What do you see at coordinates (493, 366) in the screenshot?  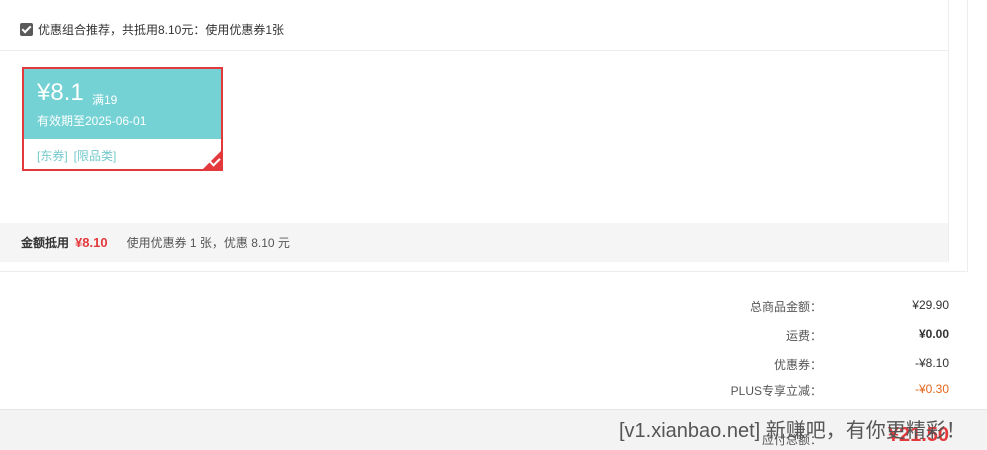 I see `coupon-row: 优惠券： -¥8.10` at bounding box center [493, 366].